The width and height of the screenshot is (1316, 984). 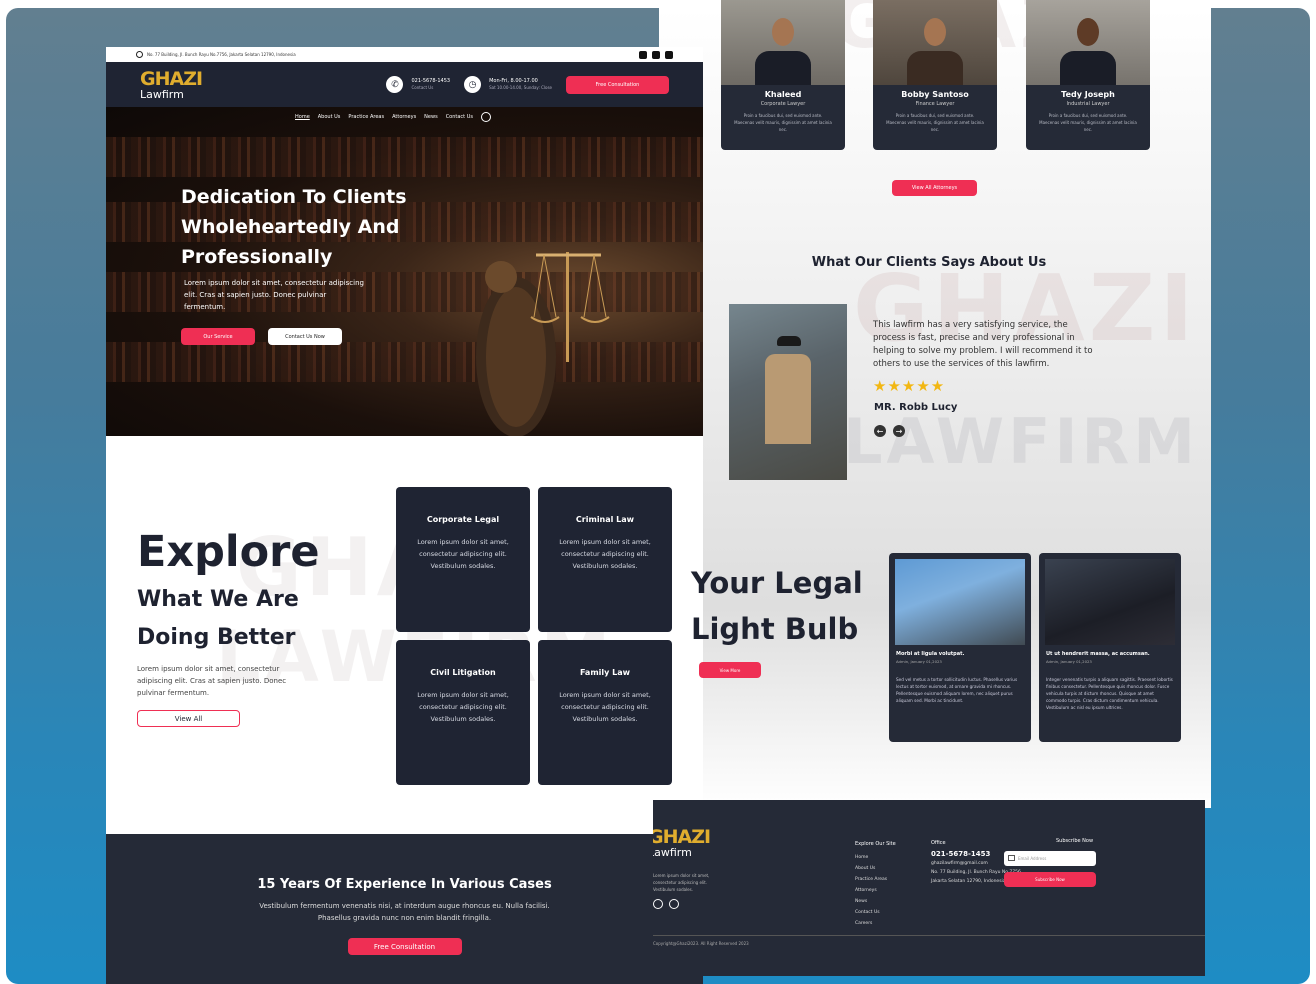 What do you see at coordinates (875, 923) in the screenshot?
I see `footer-link: Careers` at bounding box center [875, 923].